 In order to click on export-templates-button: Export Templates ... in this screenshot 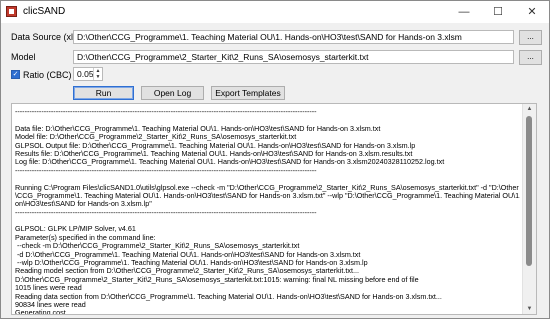, I will do `click(248, 98)`.